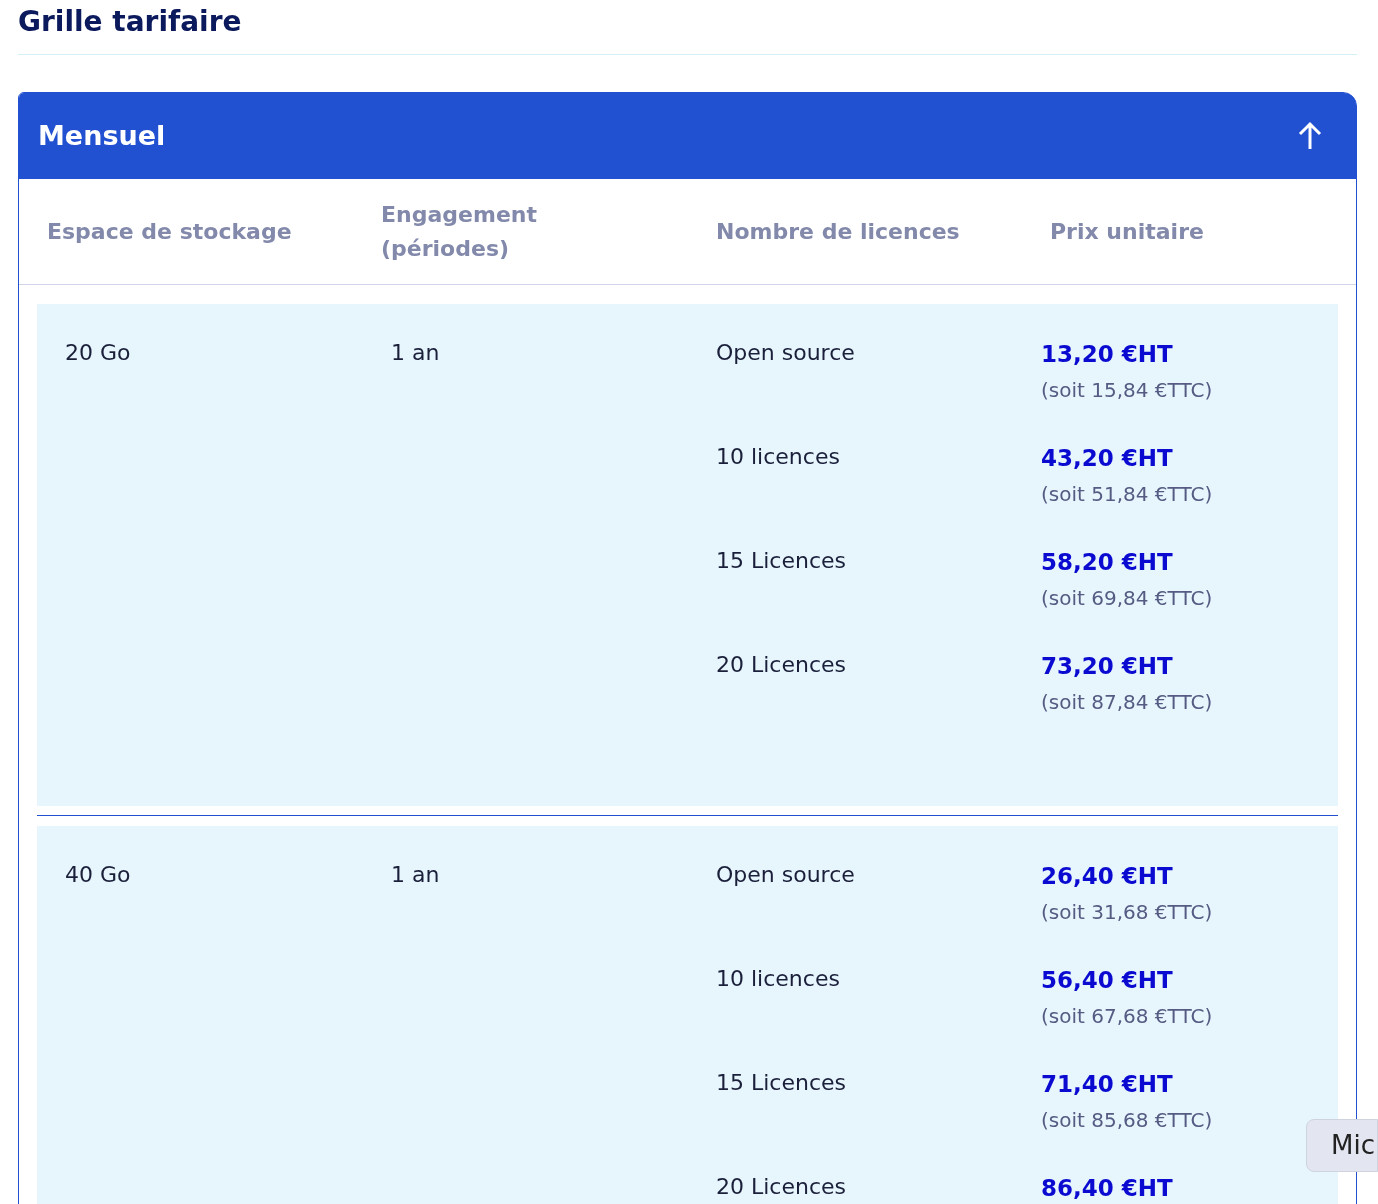 This screenshot has width=1378, height=1204. Describe the element at coordinates (1127, 702) in the screenshot. I see `price-ttc: (soit 87,84 €TTC)` at that location.